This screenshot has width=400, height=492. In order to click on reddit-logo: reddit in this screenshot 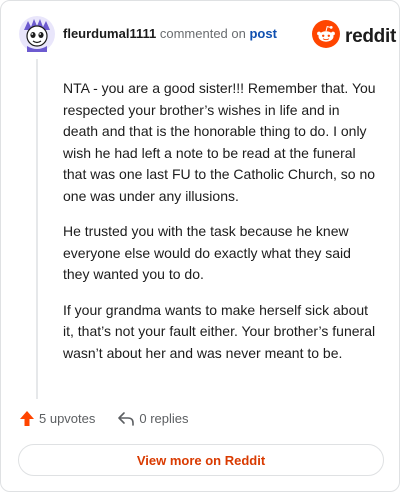, I will do `click(354, 36)`.